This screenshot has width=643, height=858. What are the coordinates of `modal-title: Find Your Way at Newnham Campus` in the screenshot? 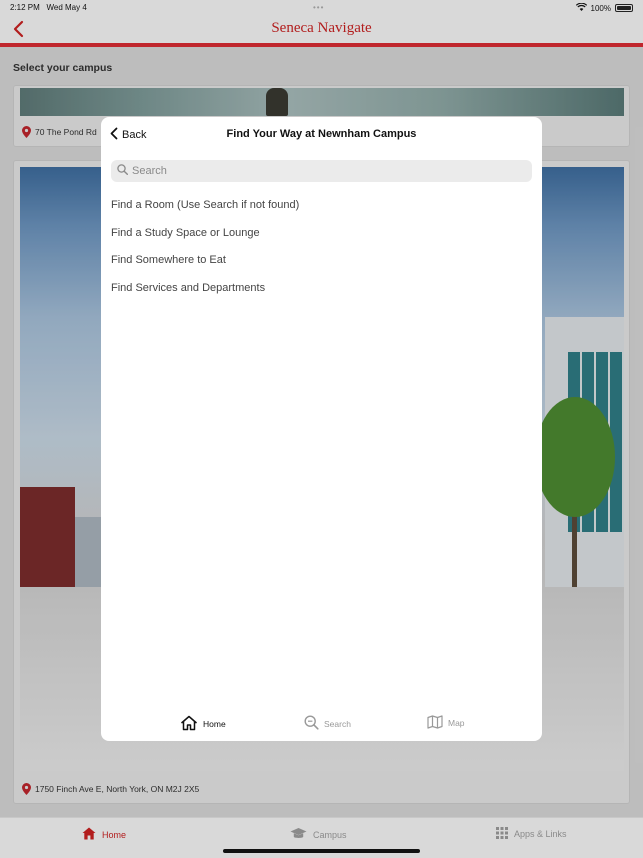 It's located at (321, 134).